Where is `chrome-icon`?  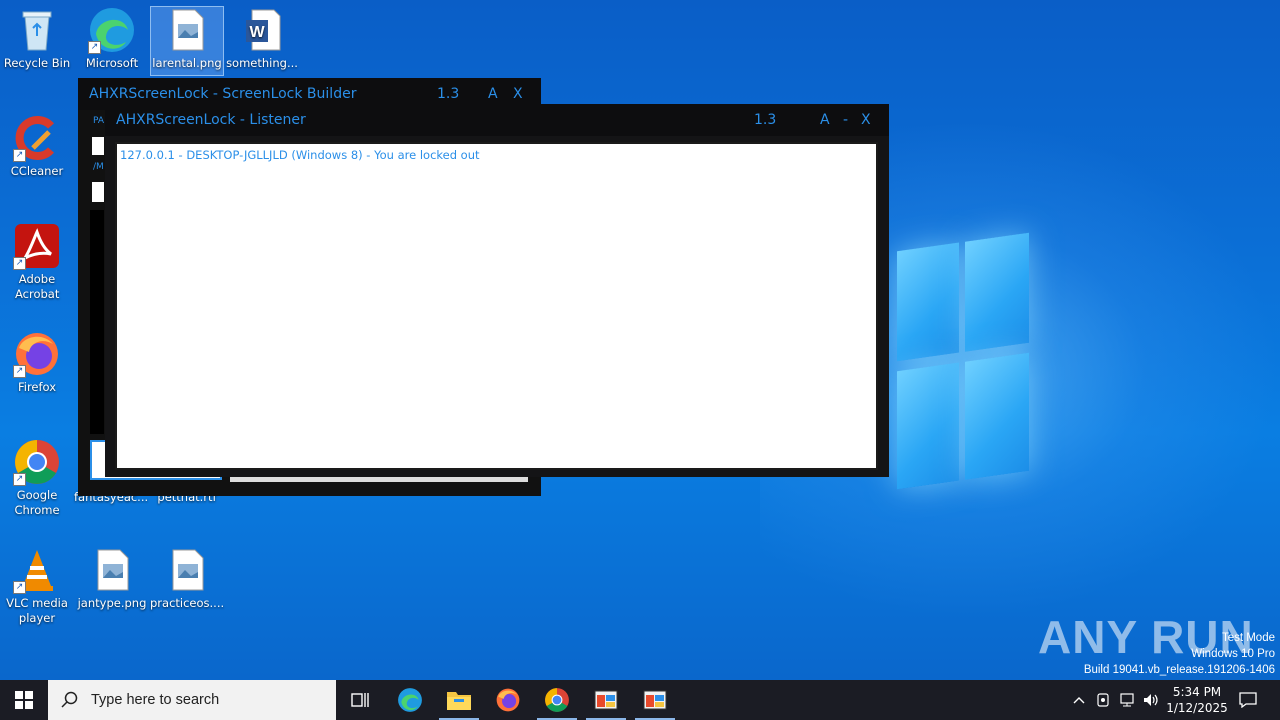 chrome-icon is located at coordinates (557, 700).